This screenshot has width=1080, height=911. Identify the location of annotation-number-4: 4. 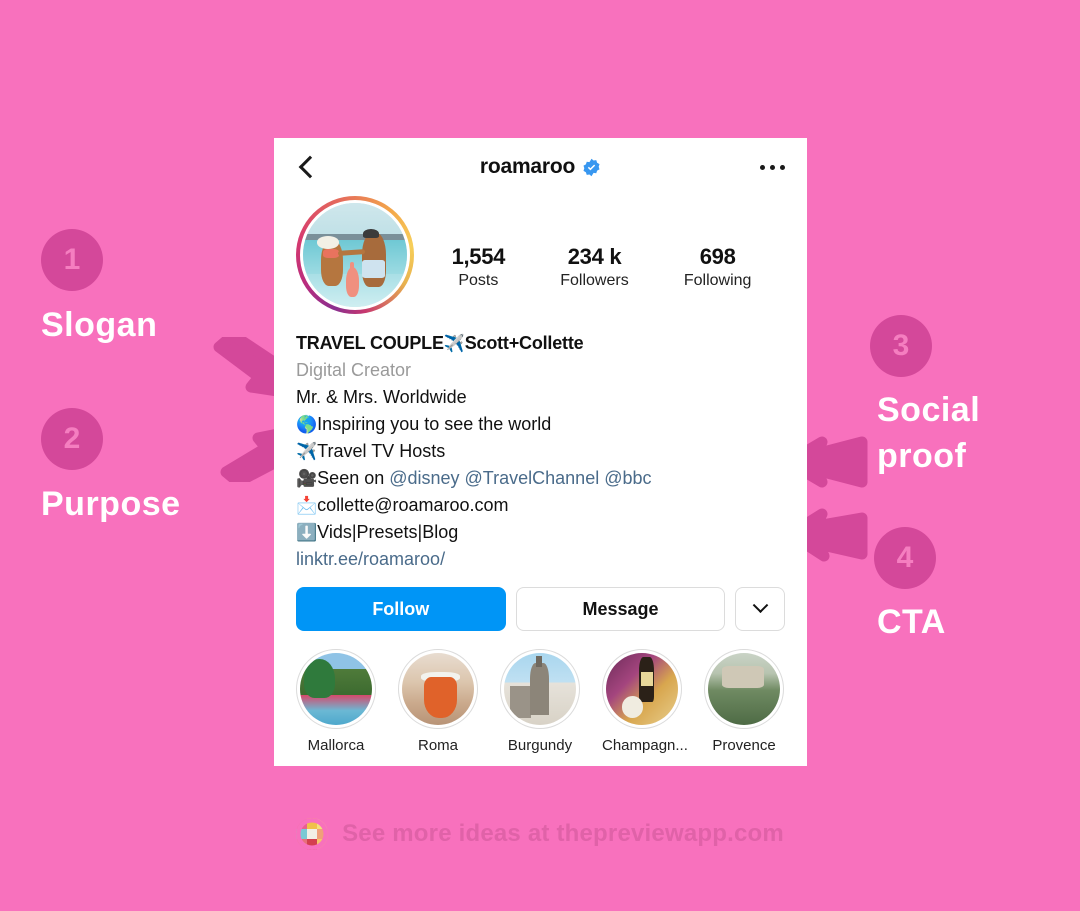
(905, 558).